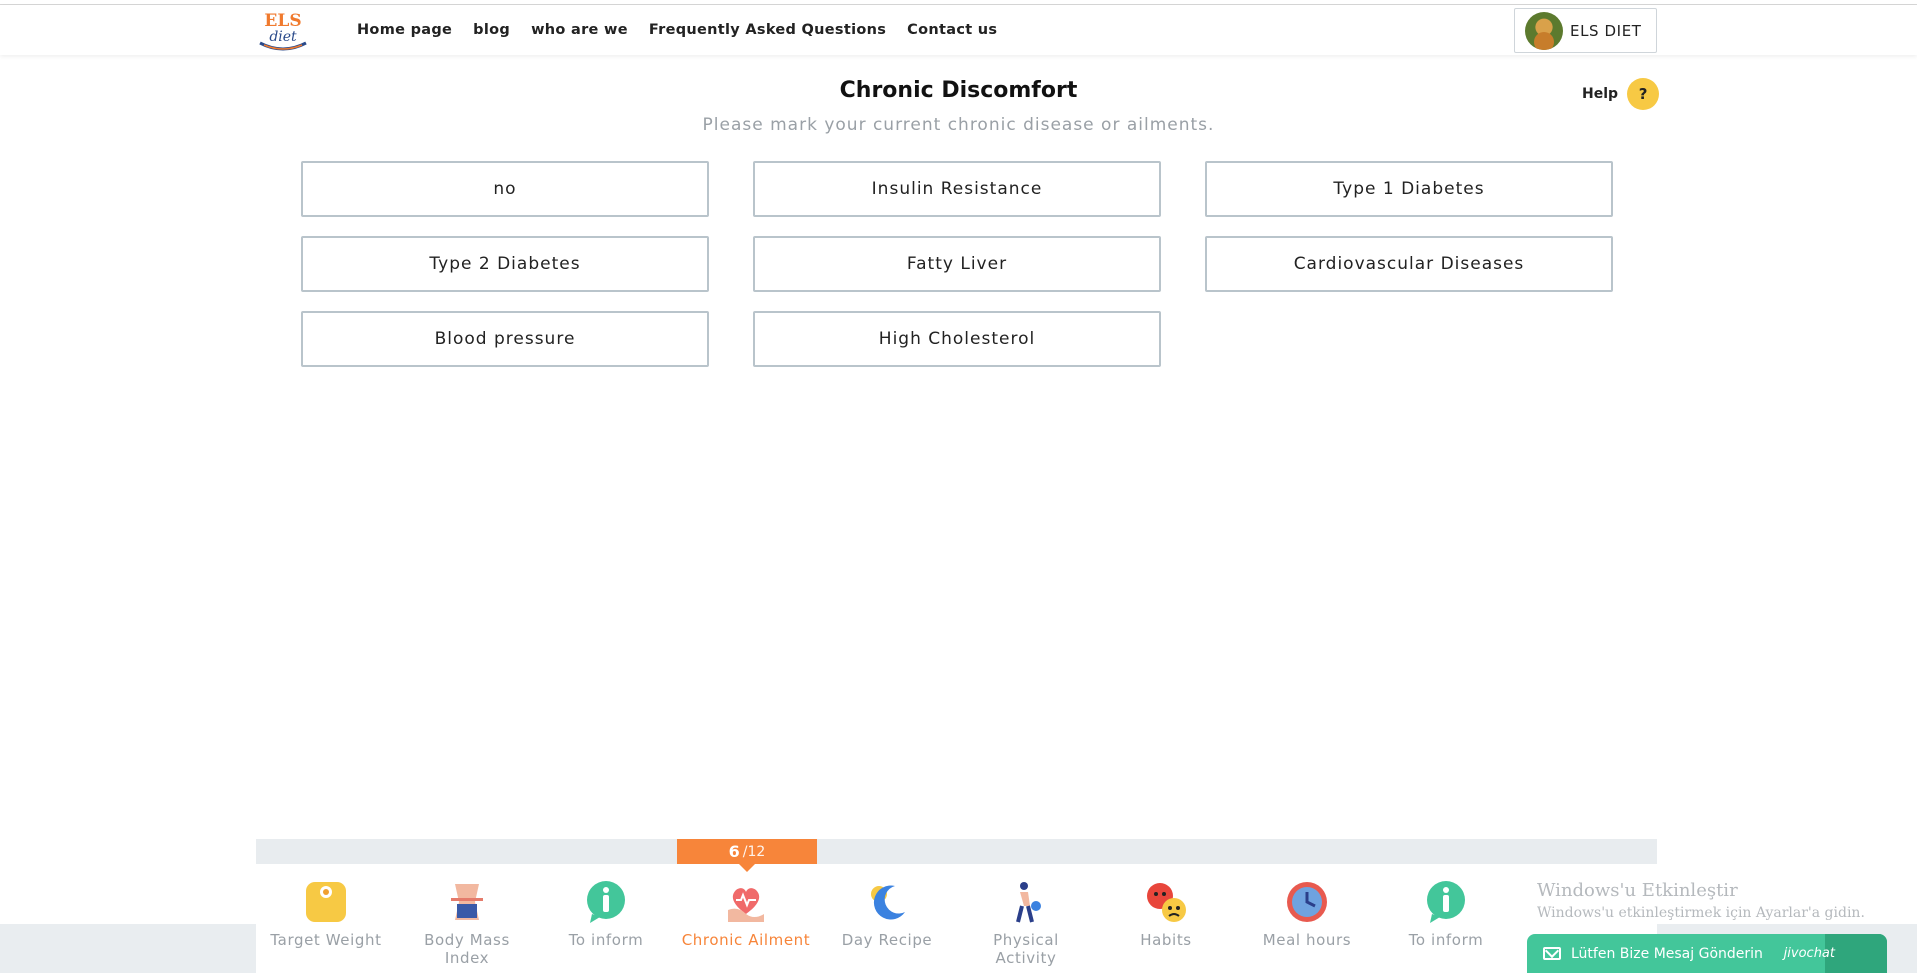 This screenshot has width=1917, height=973. What do you see at coordinates (1621, 94) in the screenshot?
I see `help-button: Help ?` at bounding box center [1621, 94].